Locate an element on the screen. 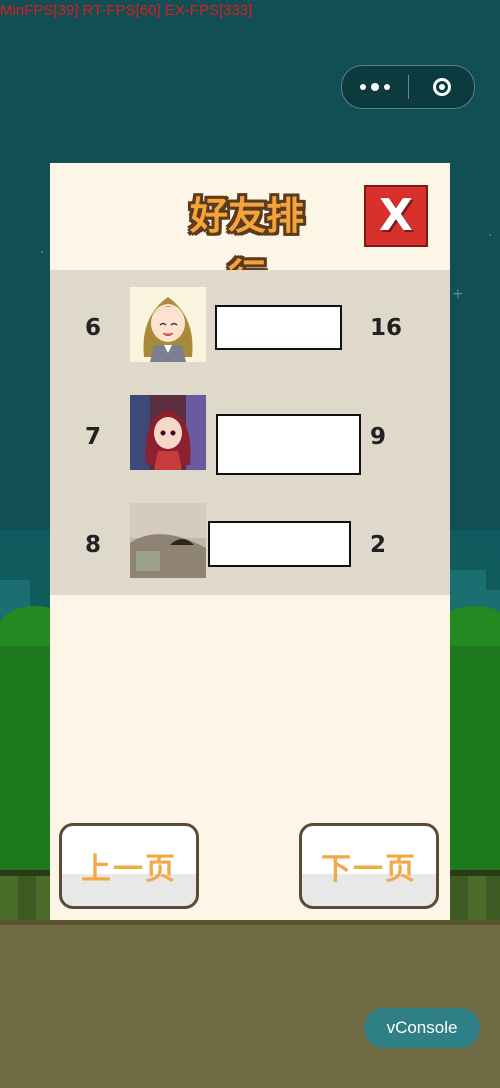  ranking-row: 7 9 is located at coordinates (250, 432).